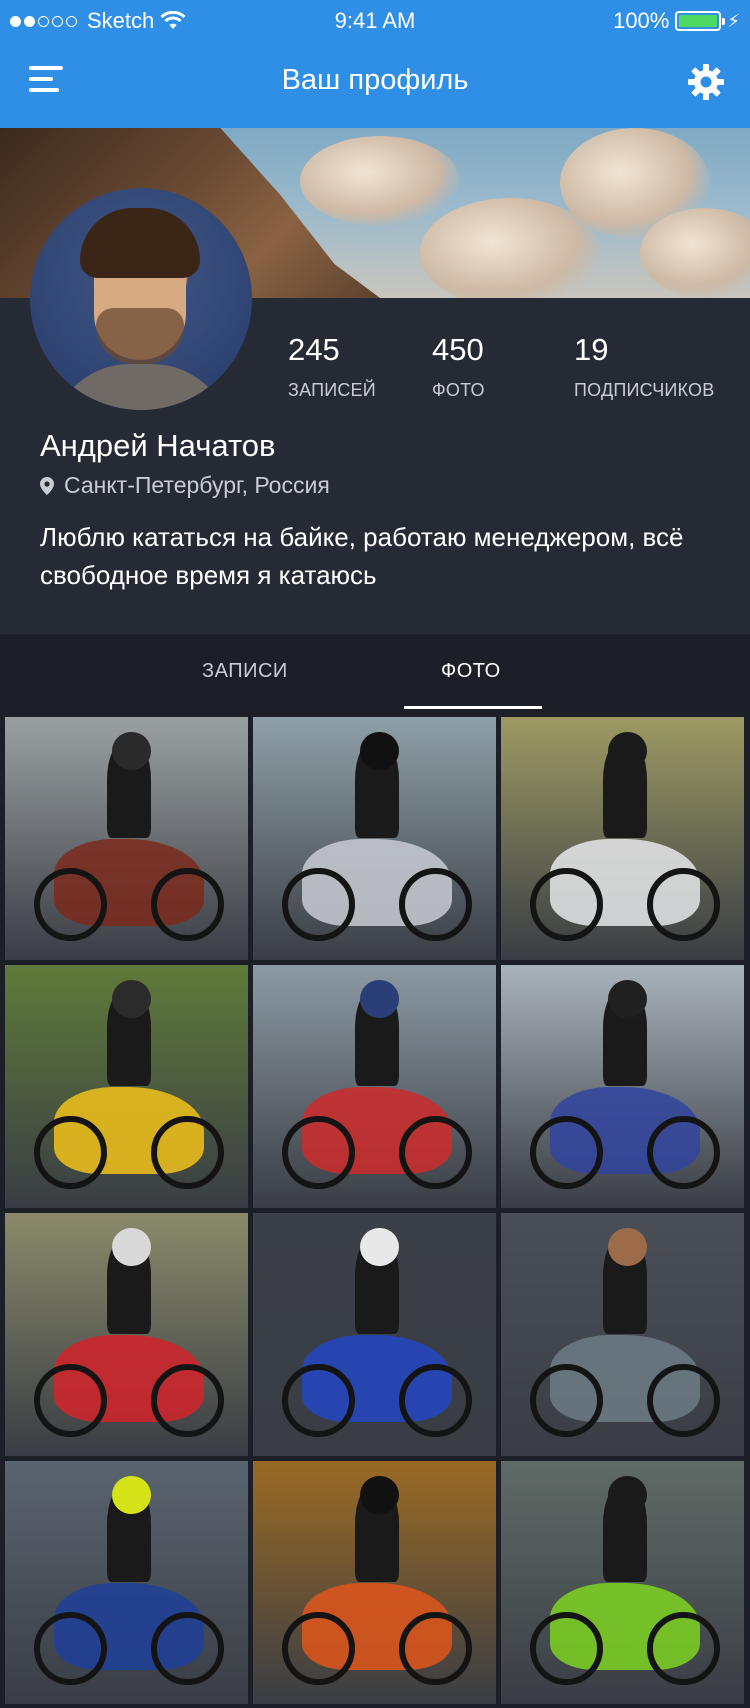 The image size is (750, 1708). What do you see at coordinates (375, 80) in the screenshot?
I see `page-title: Ваш профиль` at bounding box center [375, 80].